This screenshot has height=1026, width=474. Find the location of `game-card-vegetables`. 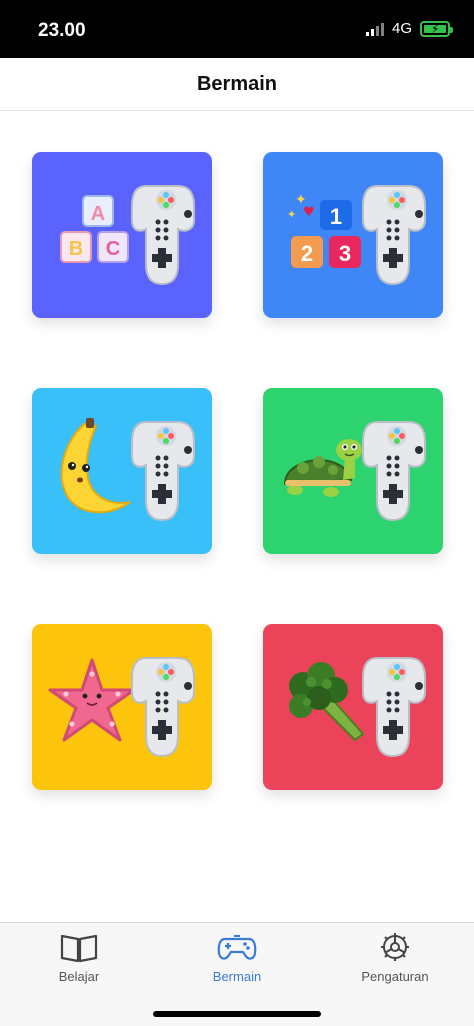

game-card-vegetables is located at coordinates (353, 707).